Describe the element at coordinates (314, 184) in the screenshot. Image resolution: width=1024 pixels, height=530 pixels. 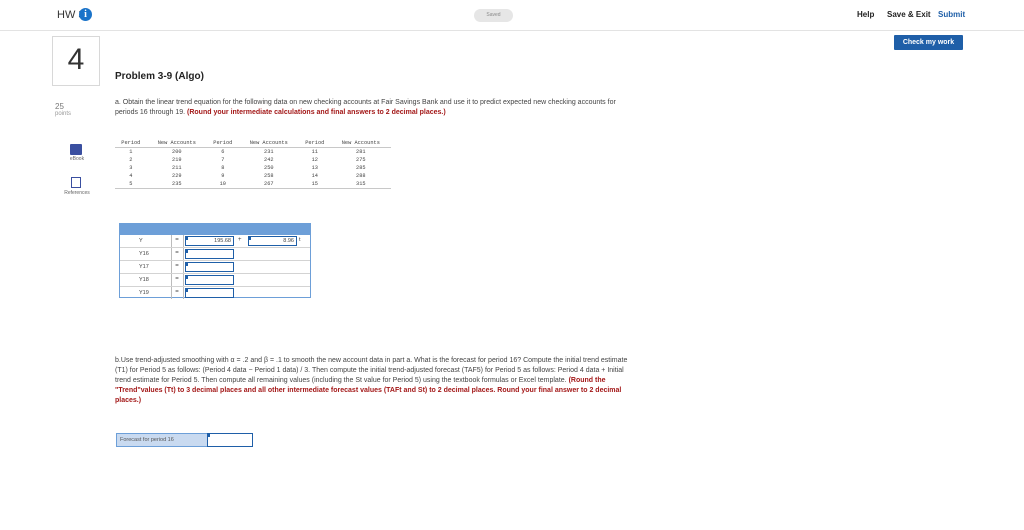
I see `table-cell: 15` at that location.